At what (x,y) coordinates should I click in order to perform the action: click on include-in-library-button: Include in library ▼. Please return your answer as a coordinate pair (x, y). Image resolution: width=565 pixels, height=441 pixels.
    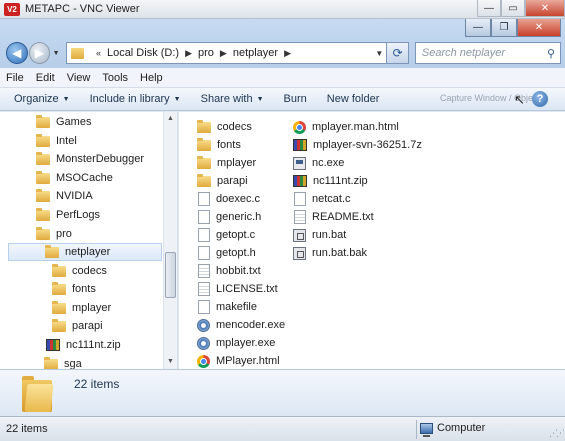
    Looking at the image, I should click on (135, 99).